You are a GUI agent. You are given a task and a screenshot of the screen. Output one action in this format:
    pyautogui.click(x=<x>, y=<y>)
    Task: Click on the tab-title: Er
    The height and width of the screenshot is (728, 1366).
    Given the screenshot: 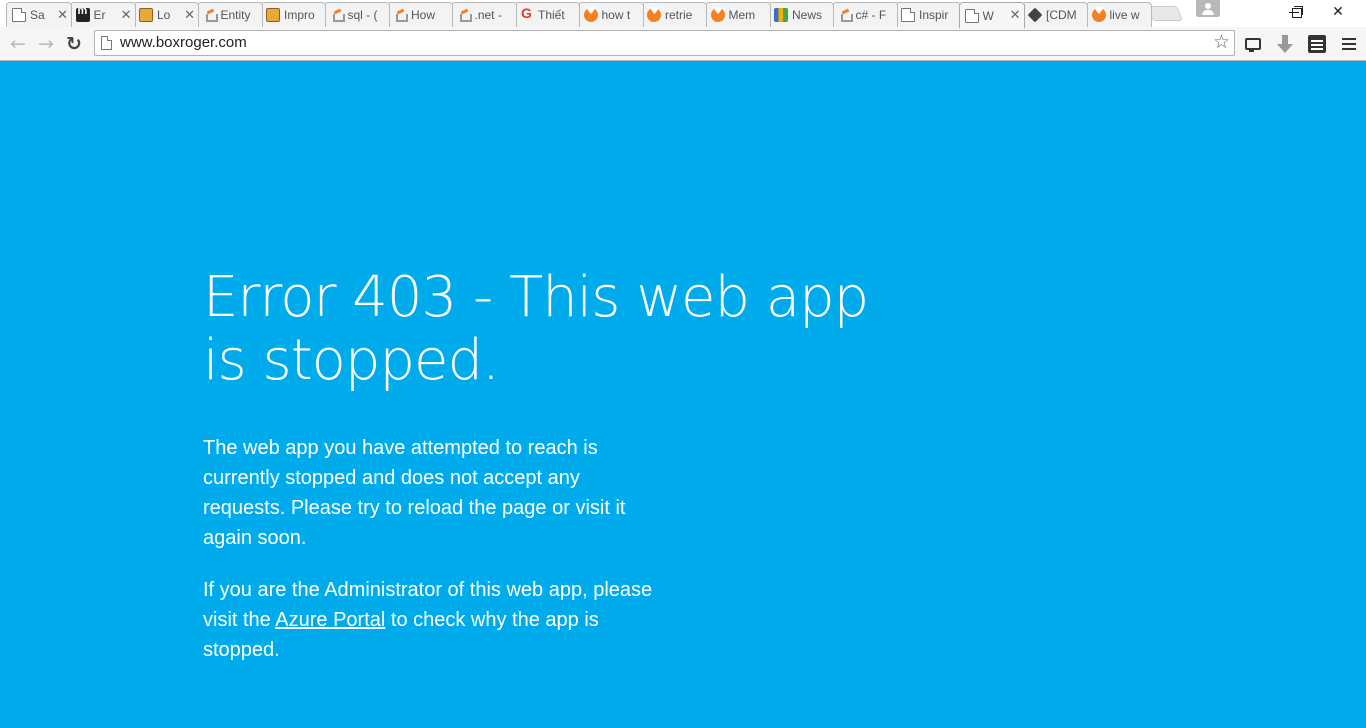 What is the action you would take?
    pyautogui.click(x=99, y=15)
    